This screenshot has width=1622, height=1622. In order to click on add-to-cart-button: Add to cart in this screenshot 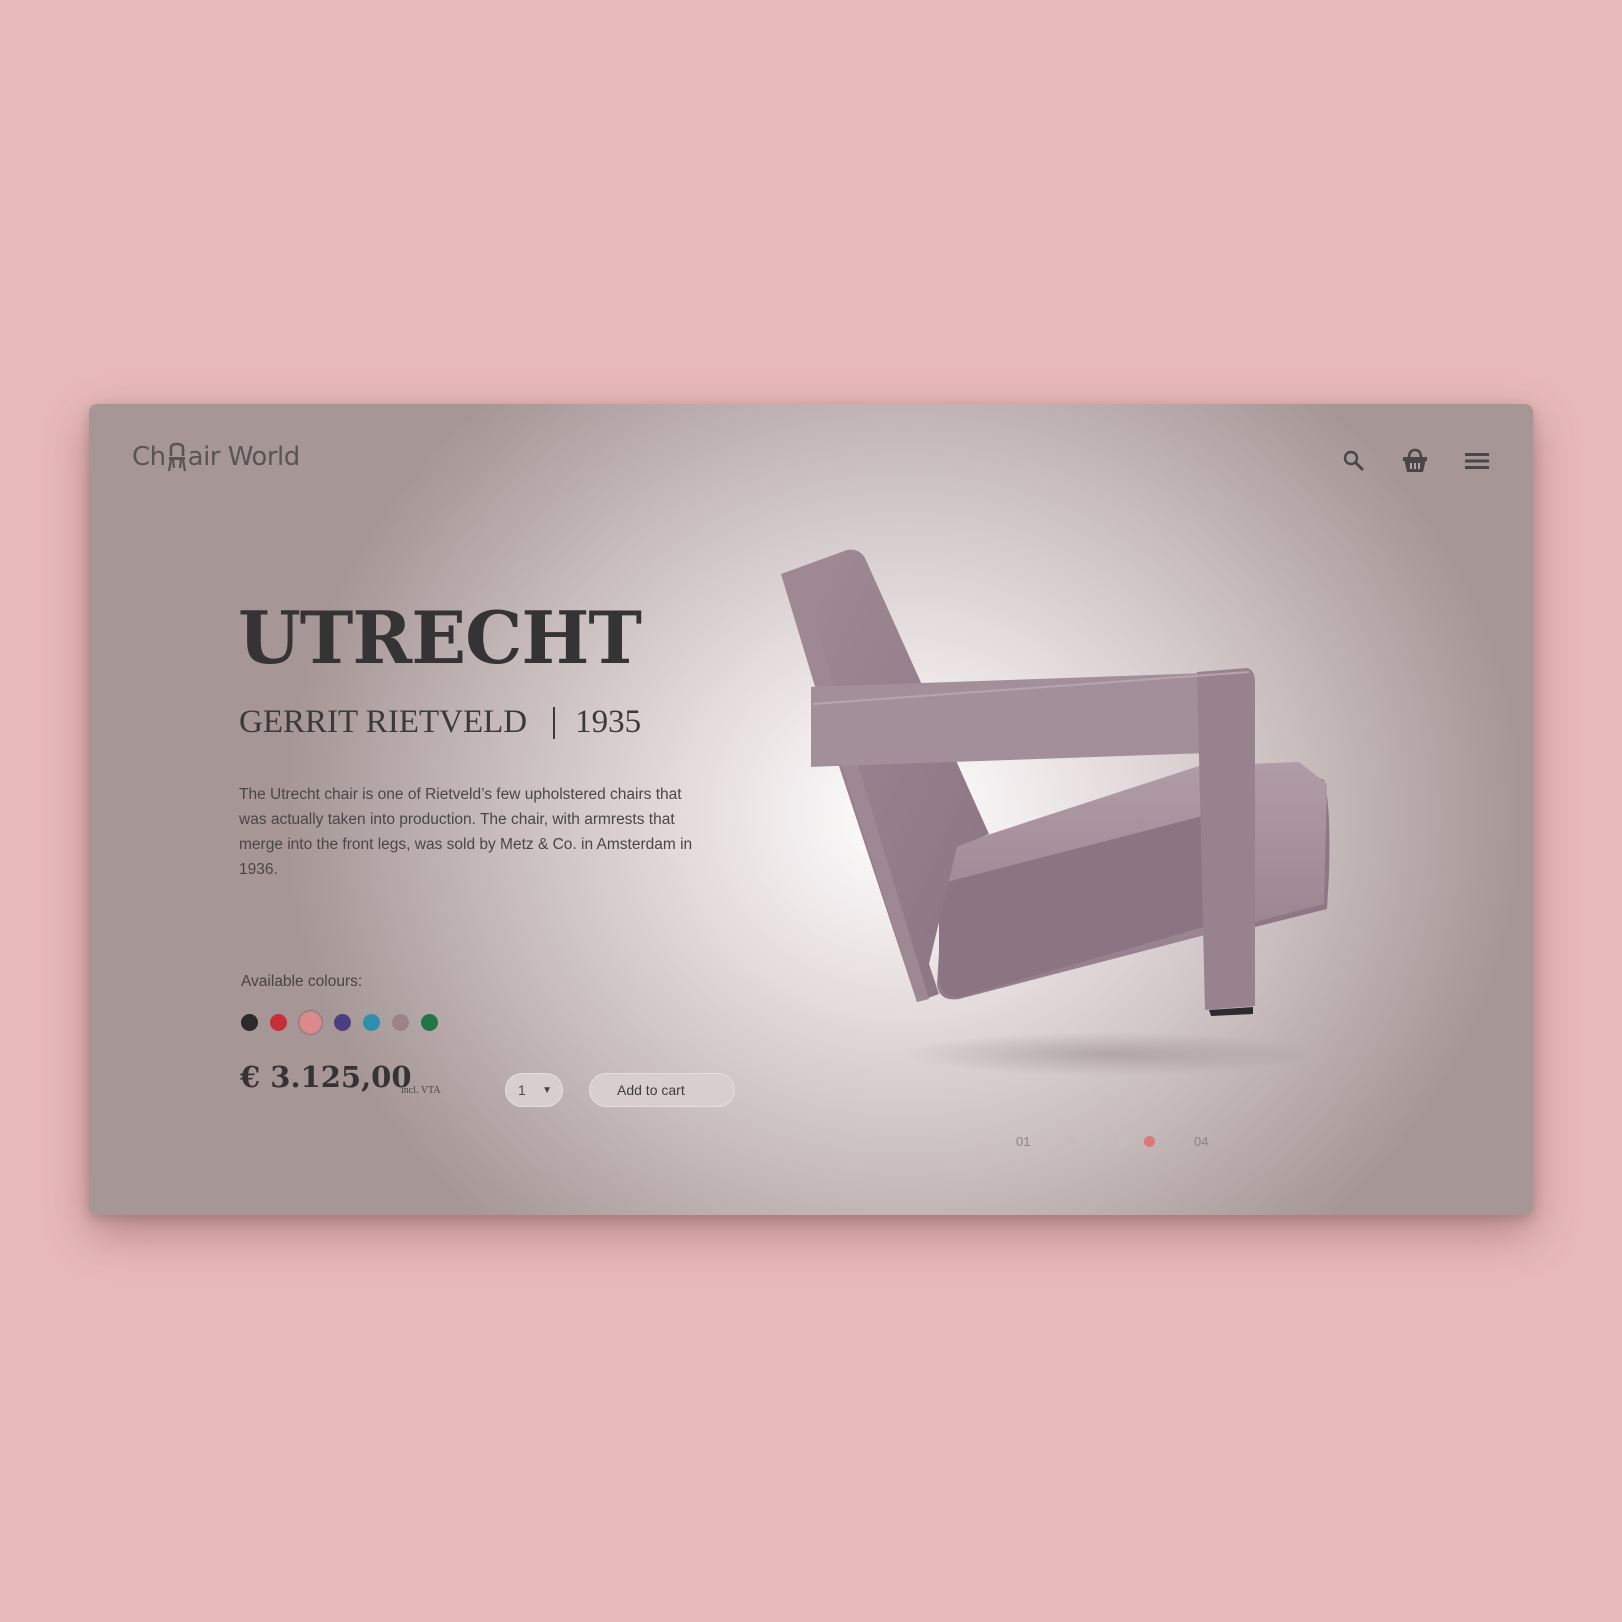, I will do `click(662, 1090)`.